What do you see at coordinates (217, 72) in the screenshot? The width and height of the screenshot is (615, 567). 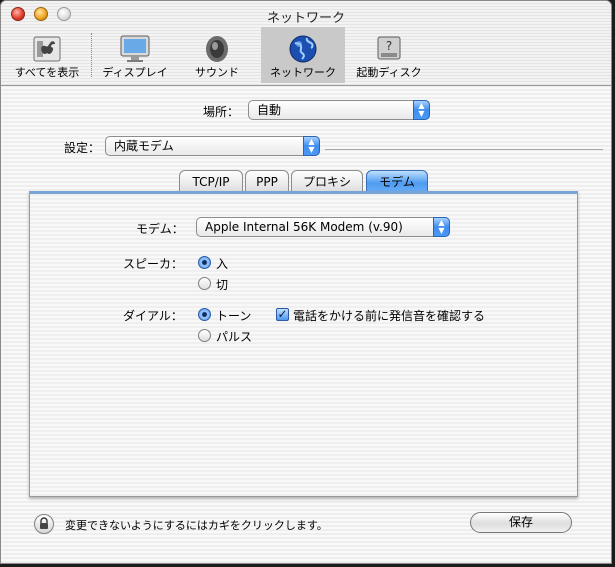 I see `toolbar-label: サウンド` at bounding box center [217, 72].